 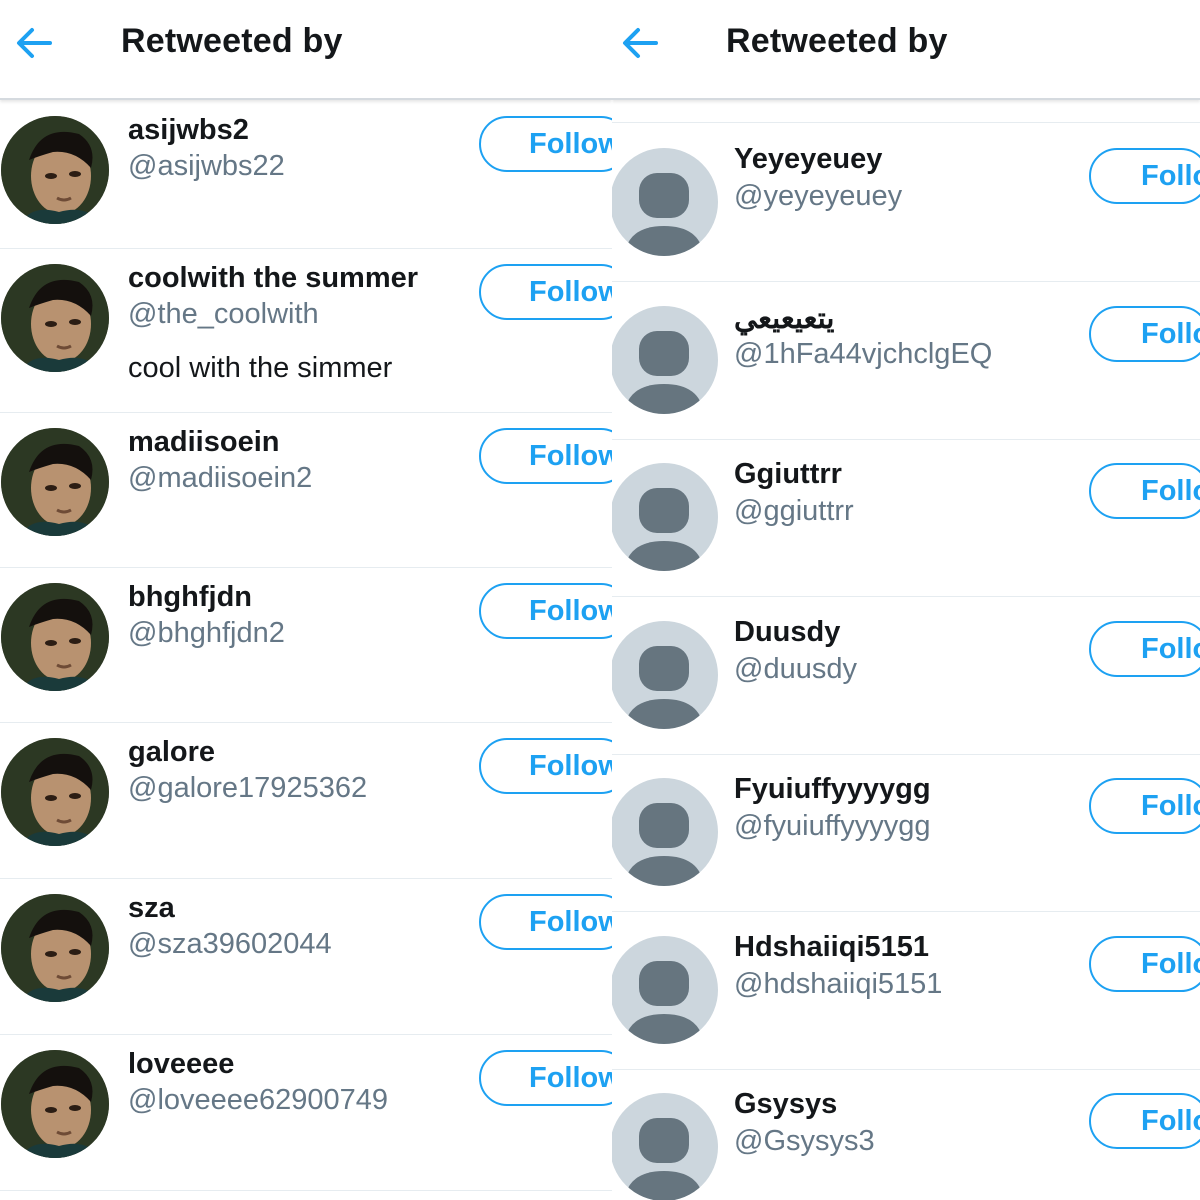 I want to click on user-name: يتعيعيعي, so click(x=784, y=318).